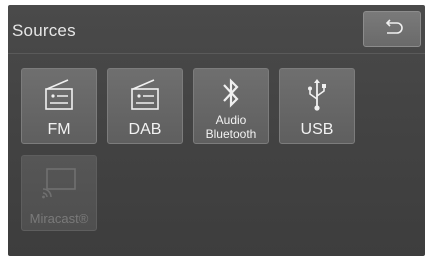  What do you see at coordinates (44, 30) in the screenshot?
I see `page-title: Sources` at bounding box center [44, 30].